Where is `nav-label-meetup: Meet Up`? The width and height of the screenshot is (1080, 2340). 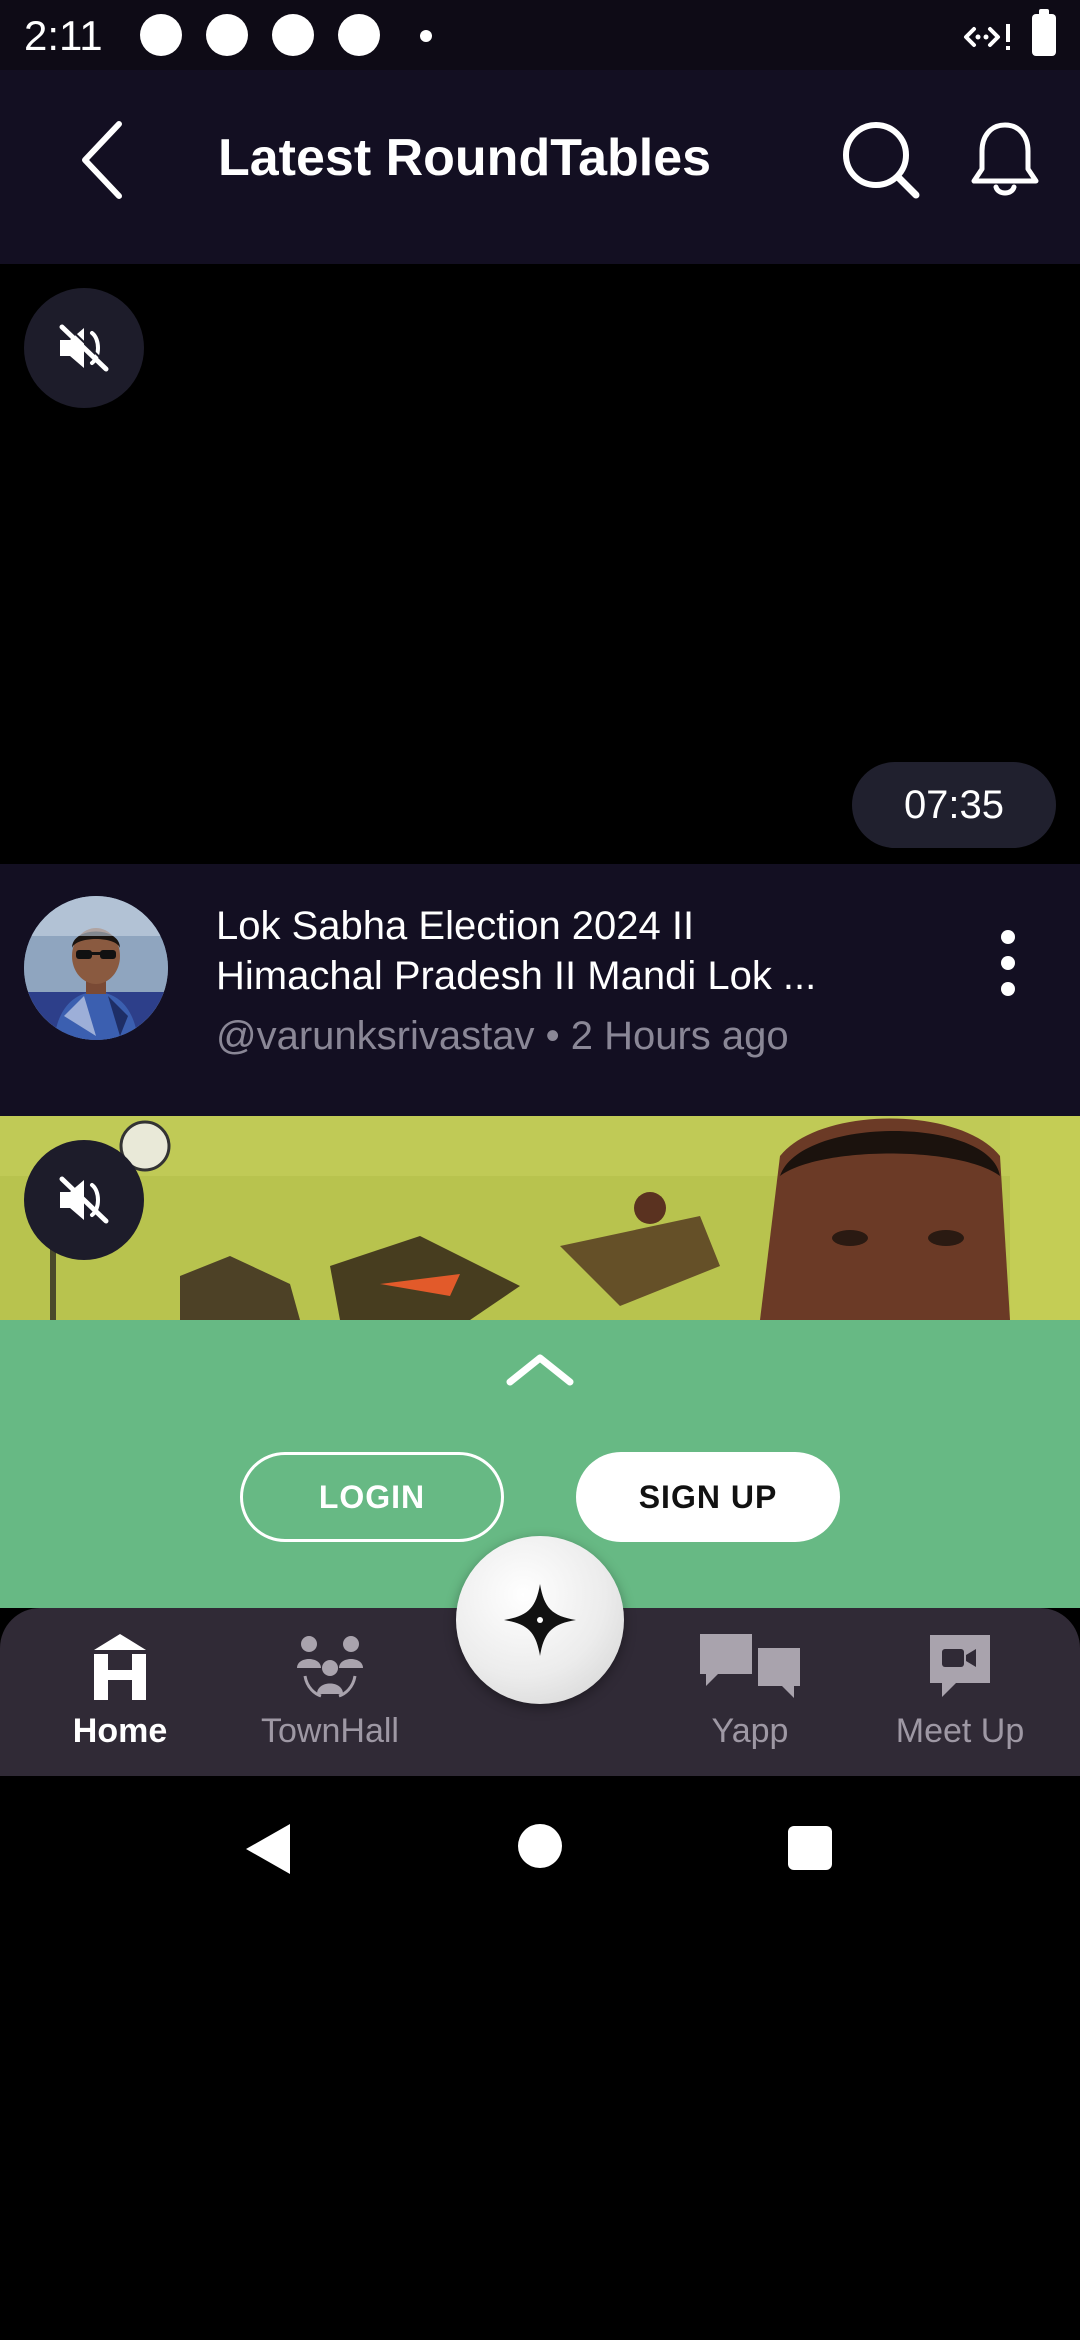 nav-label-meetup: Meet Up is located at coordinates (960, 1731).